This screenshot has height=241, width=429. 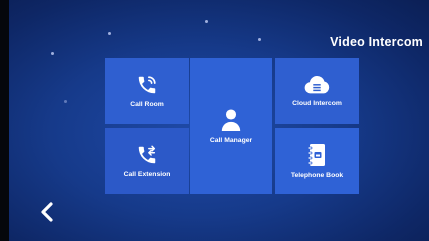 I want to click on phone-ring-icon, so click(x=147, y=85).